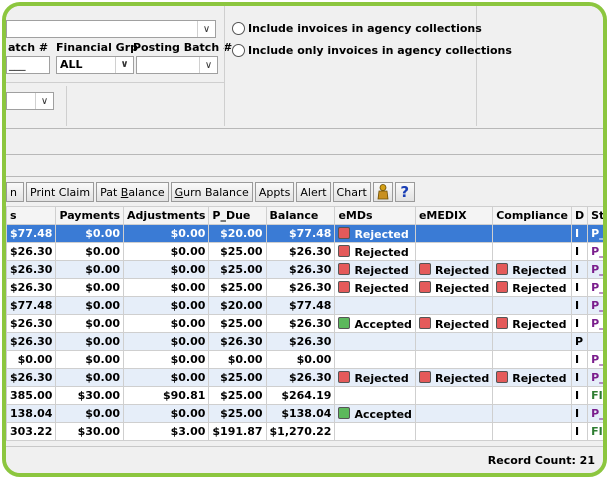  Describe the element at coordinates (304, 251) in the screenshot. I see `table-row: $26.30 $0.00 $0.00 $25.00 $26.30 Rejected I P_I` at that location.